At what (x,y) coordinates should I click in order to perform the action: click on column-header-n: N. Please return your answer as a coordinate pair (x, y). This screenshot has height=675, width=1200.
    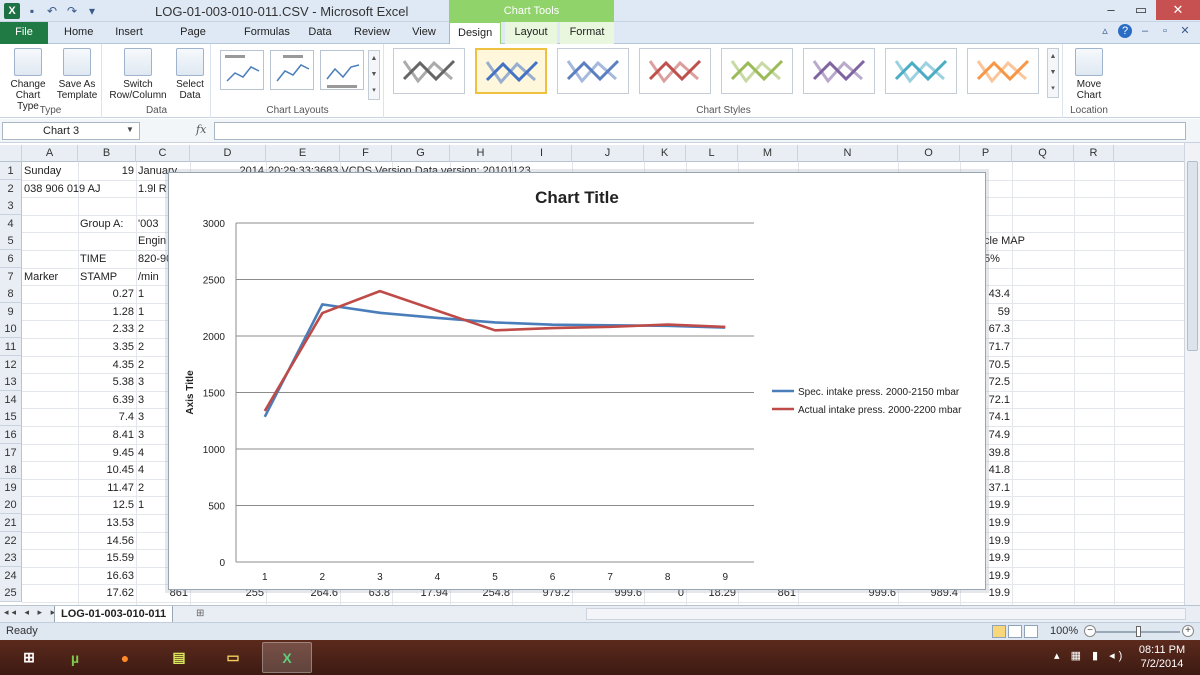
    Looking at the image, I should click on (848, 153).